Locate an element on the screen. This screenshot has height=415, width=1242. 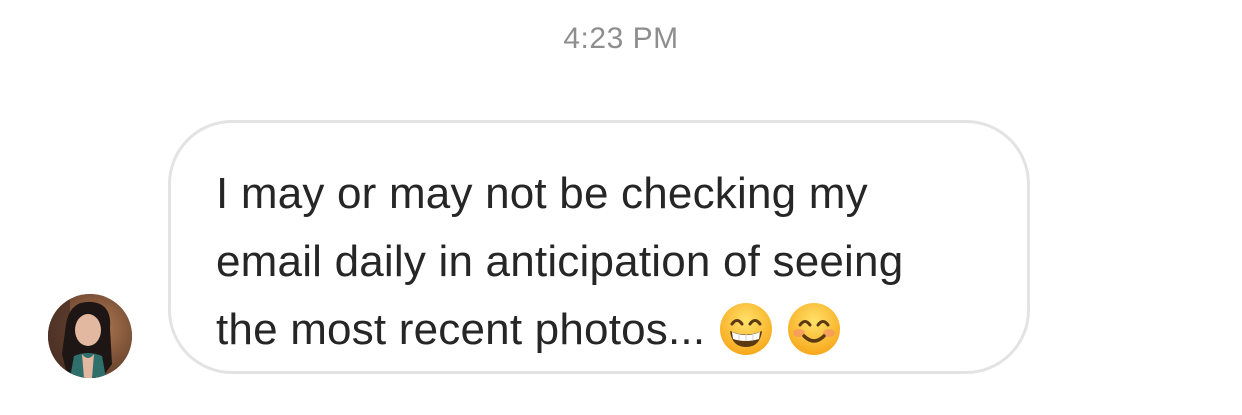
message-line: I may or may not be checking my is located at coordinates (542, 193).